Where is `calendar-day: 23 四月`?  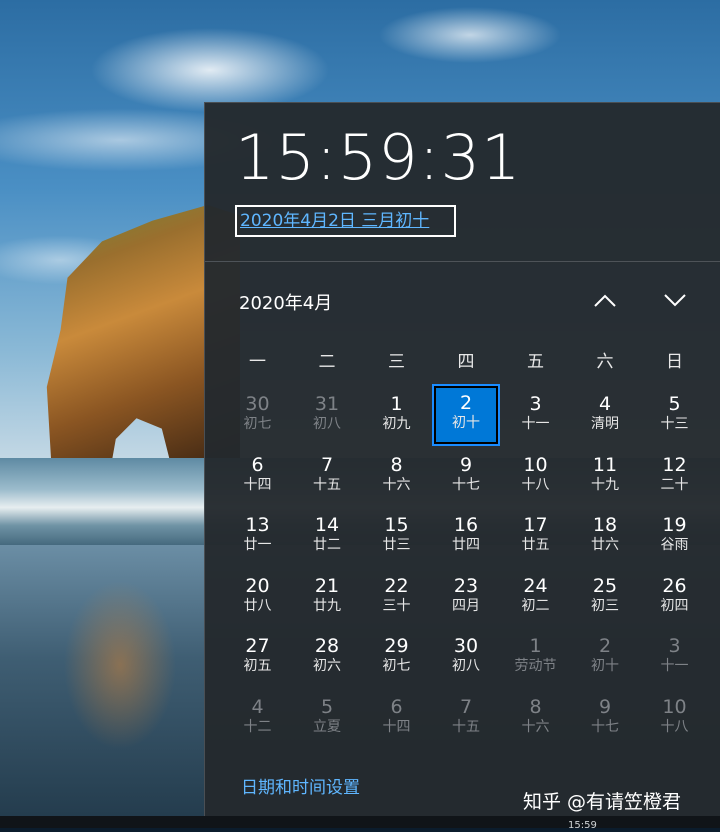 calendar-day: 23 四月 is located at coordinates (466, 597).